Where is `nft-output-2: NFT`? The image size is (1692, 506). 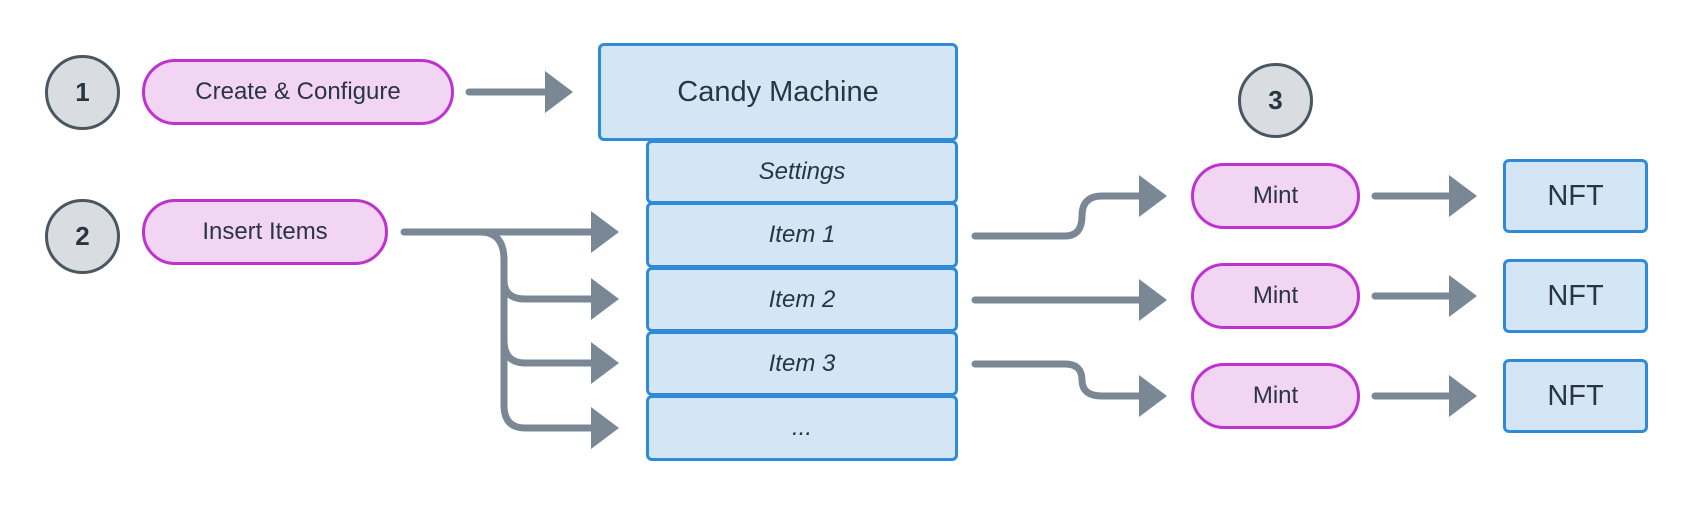 nft-output-2: NFT is located at coordinates (1575, 296).